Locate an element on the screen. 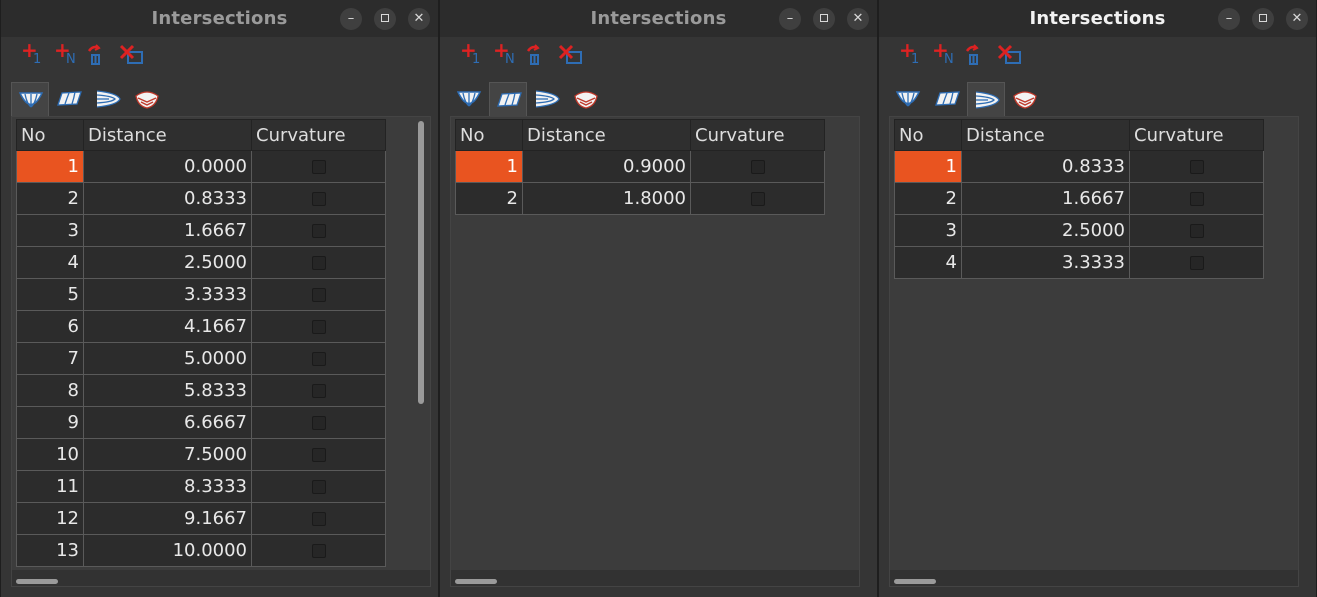 The image size is (1317, 597). distance-cell: 0.0000 is located at coordinates (167, 166).